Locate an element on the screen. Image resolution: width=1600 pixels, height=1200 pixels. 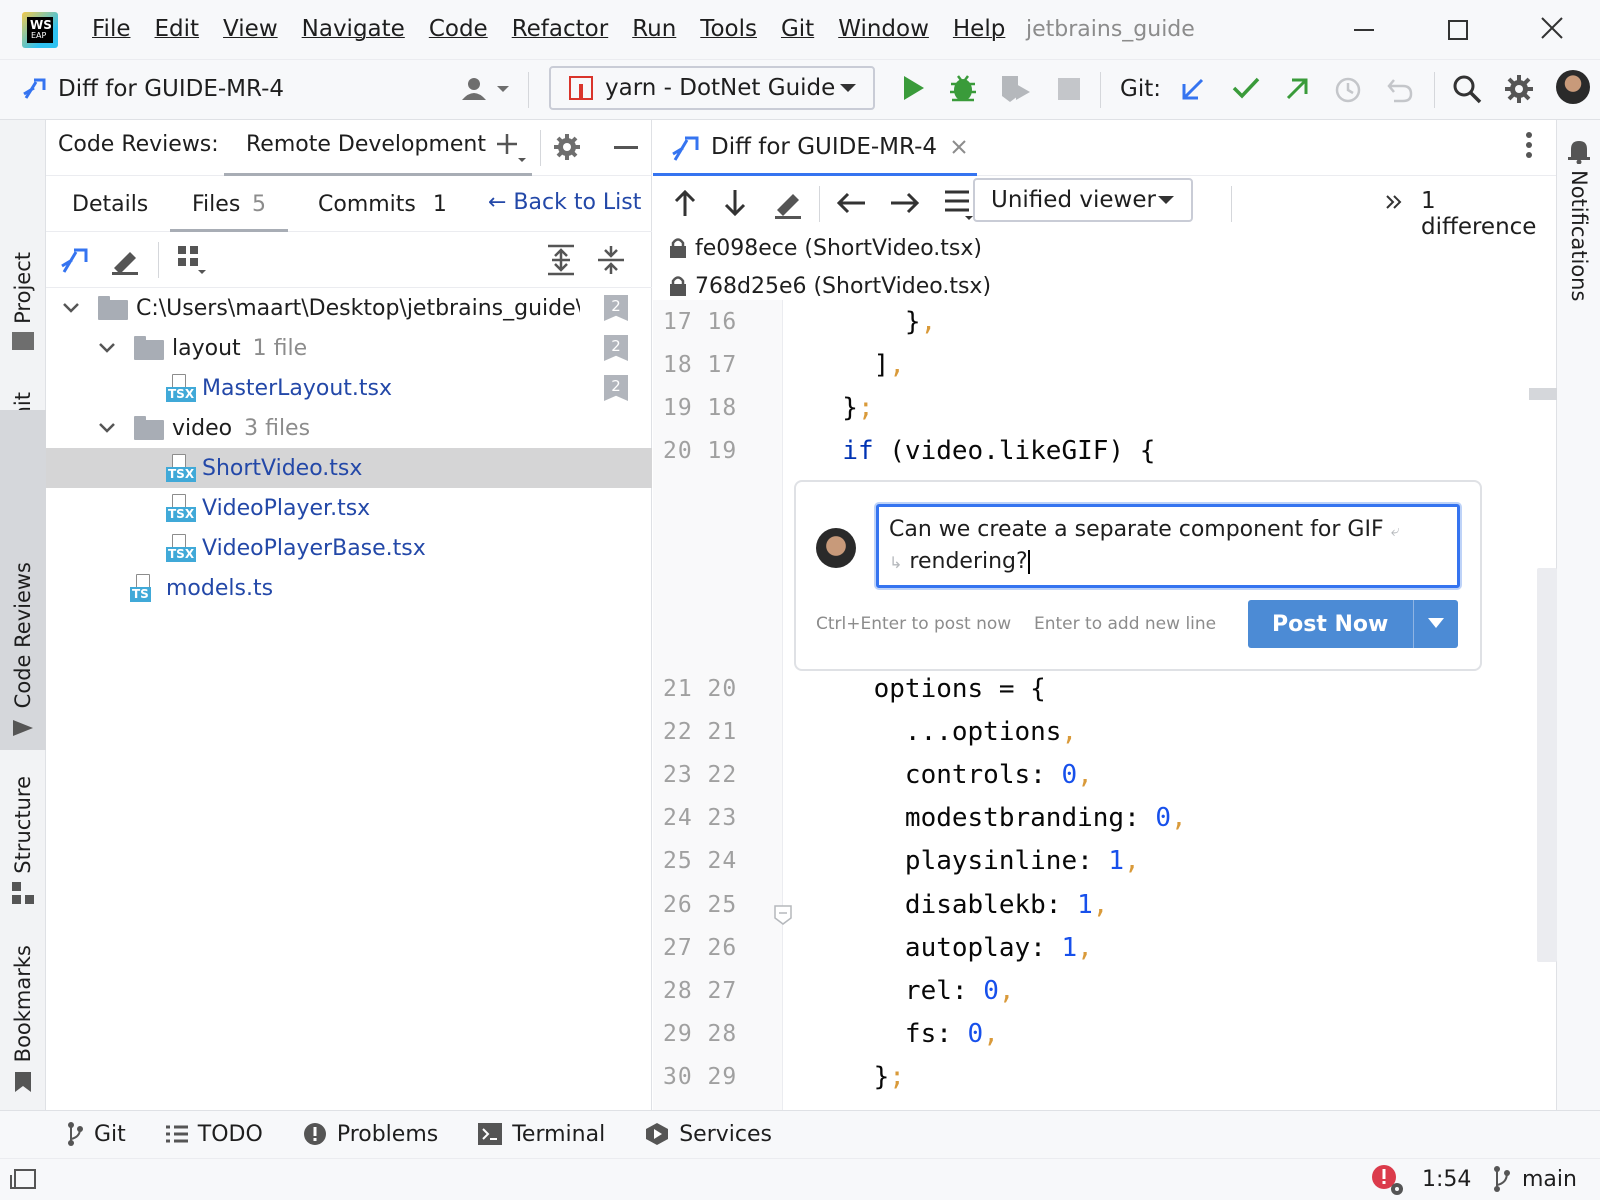
tool-tab-git: Git is located at coordinates (96, 1134).